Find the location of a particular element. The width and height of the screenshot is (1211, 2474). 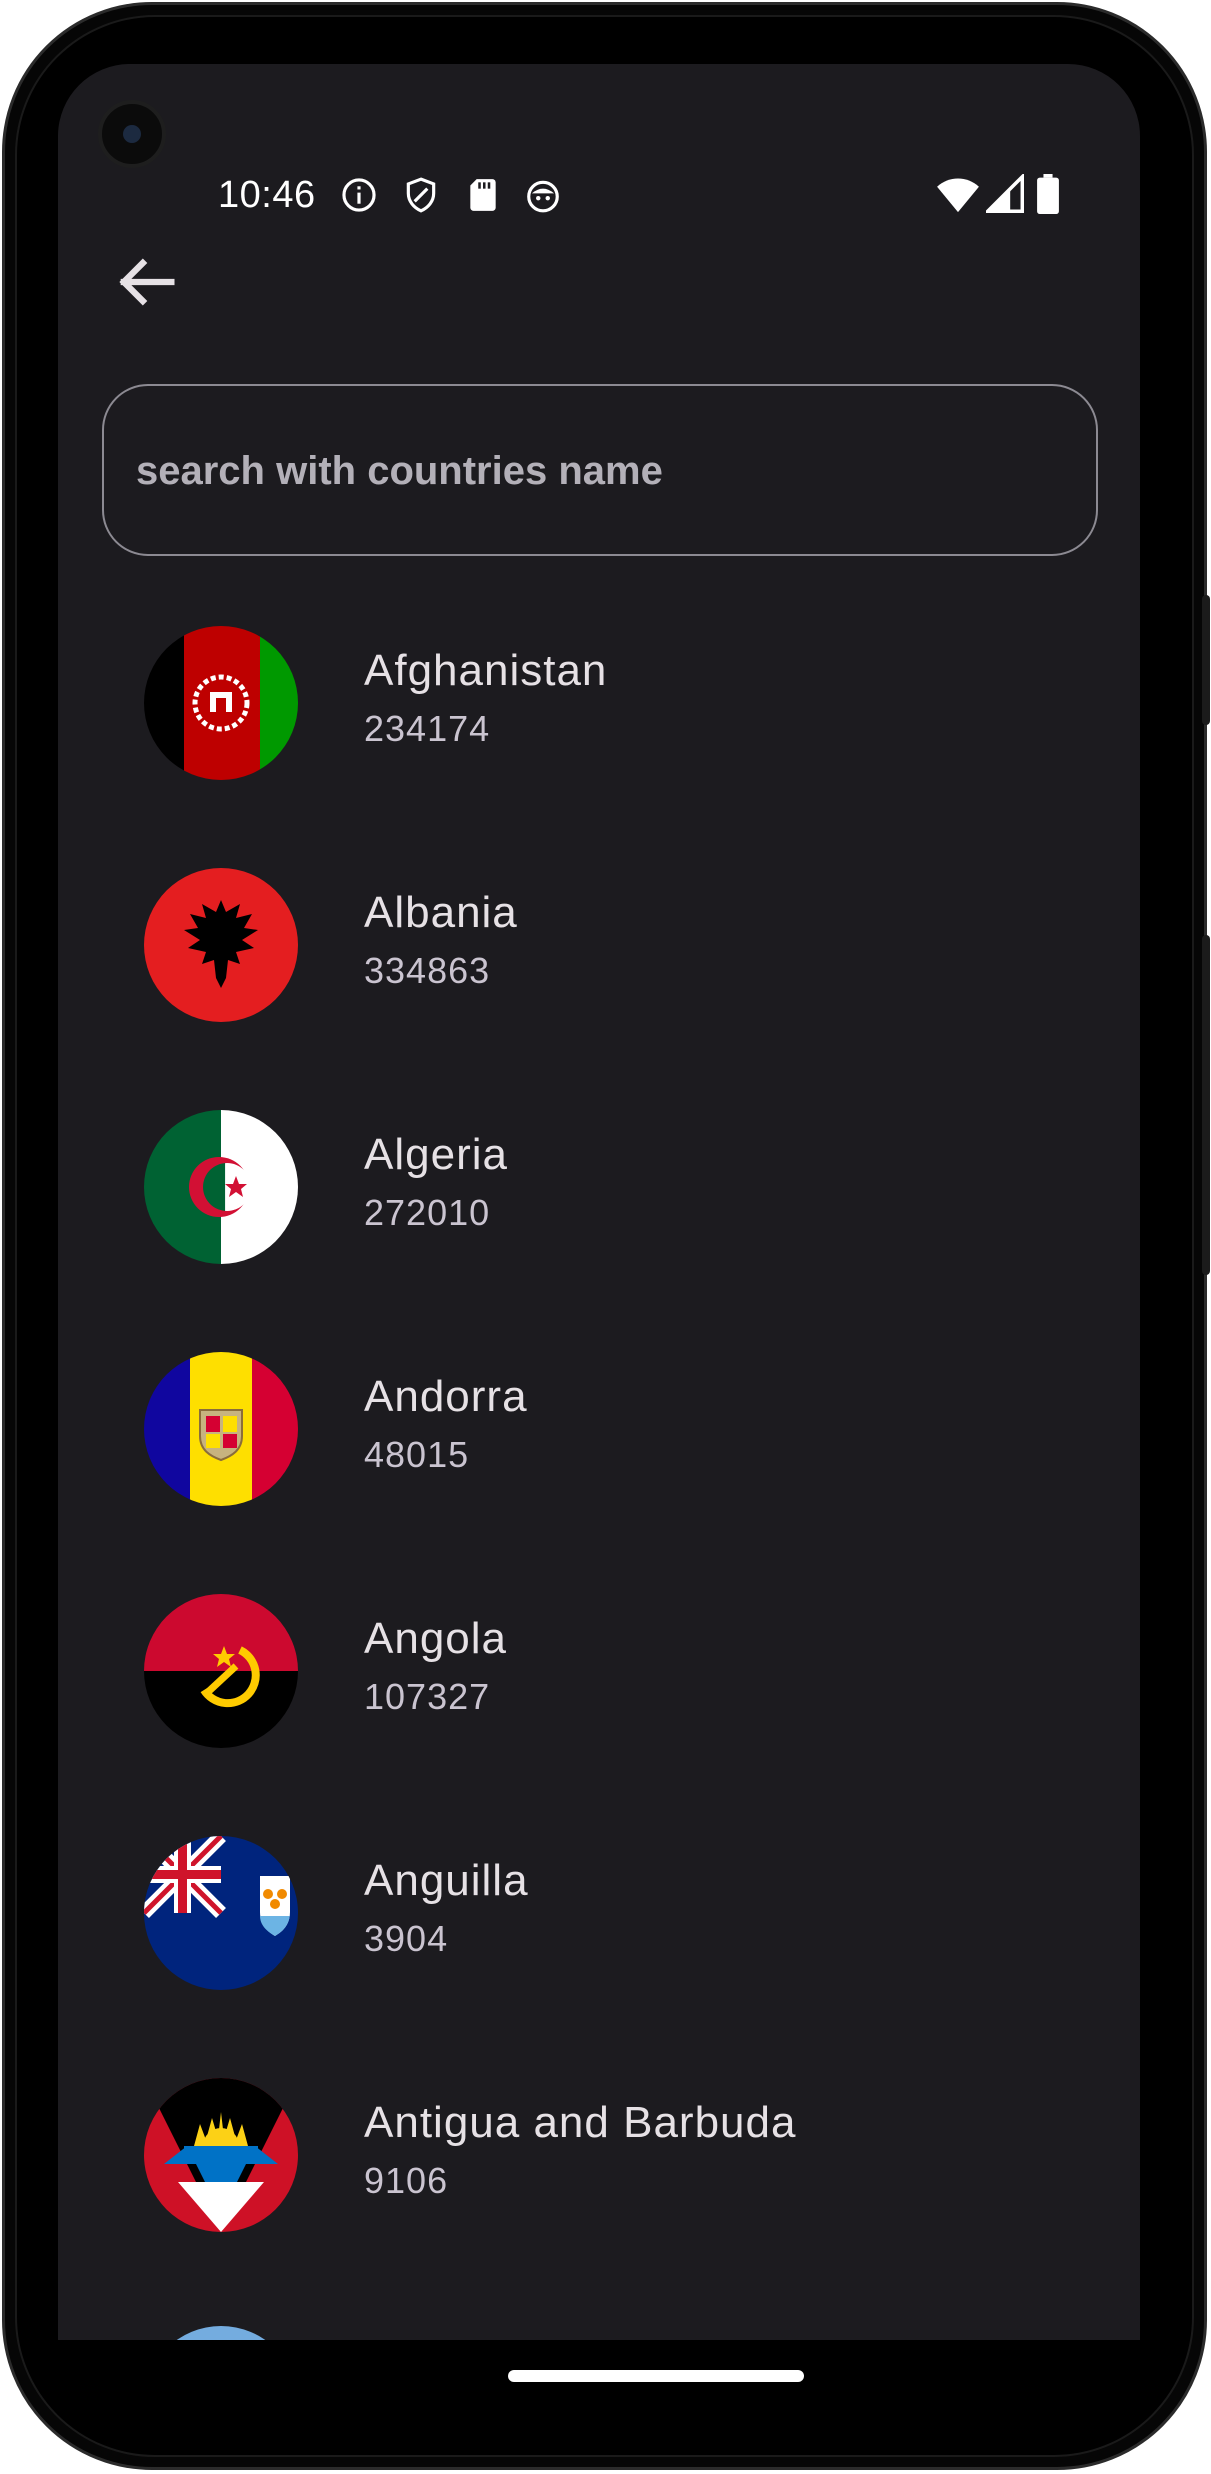

list-item-antigua-and-barbuda: Antigua and Barbuda 9106 is located at coordinates (599, 2198).